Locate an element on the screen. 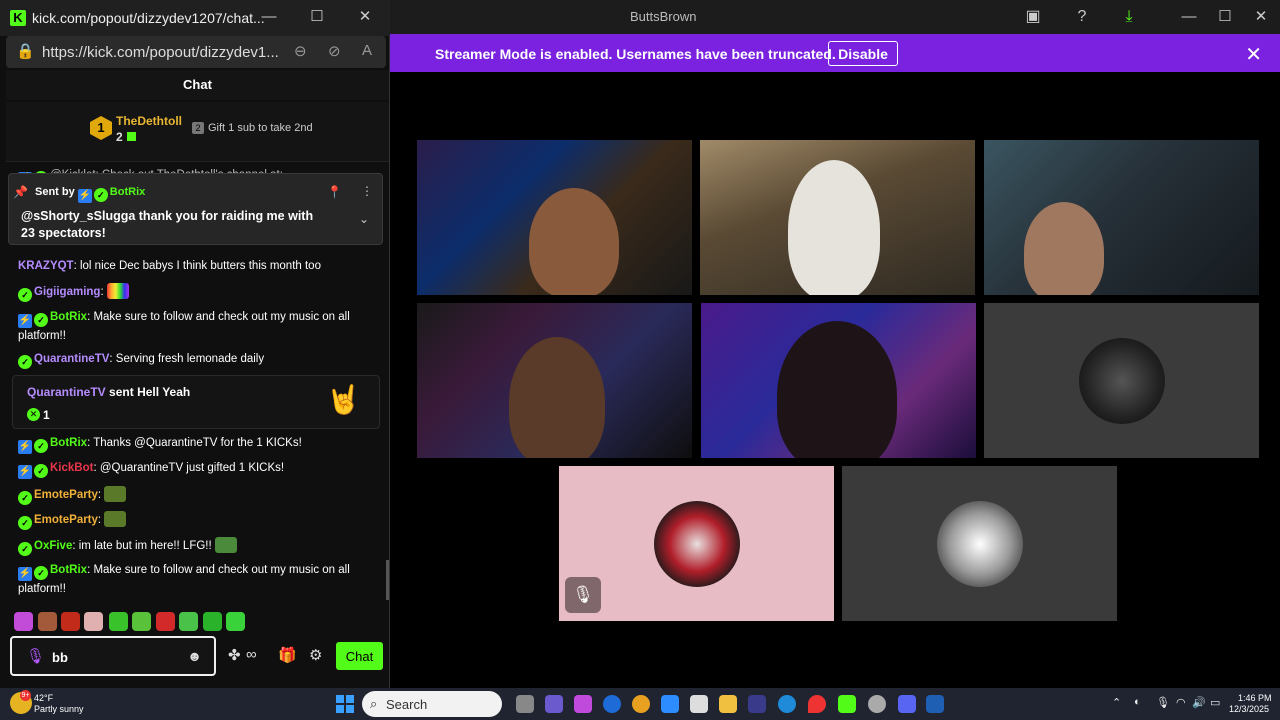 The height and width of the screenshot is (720, 1280). chat-scrollbar is located at coordinates (387, 580).